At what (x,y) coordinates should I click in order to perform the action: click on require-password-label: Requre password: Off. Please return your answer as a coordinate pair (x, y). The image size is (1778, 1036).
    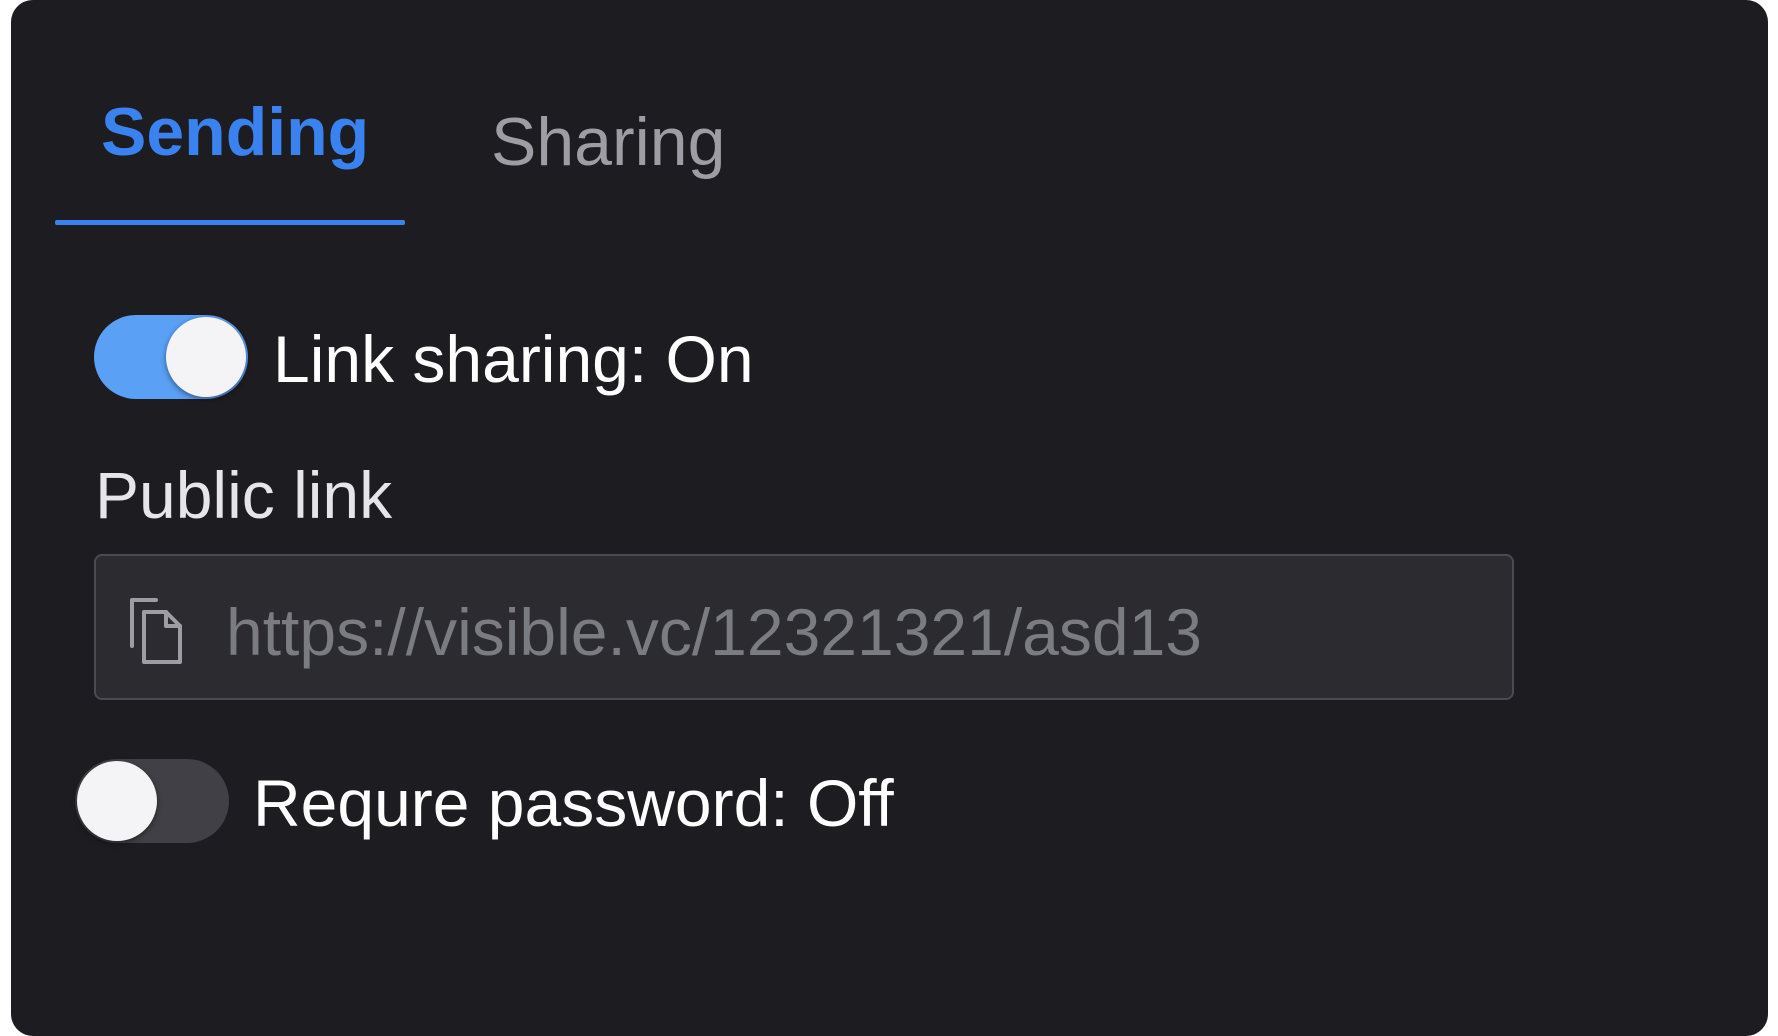
    Looking at the image, I should click on (573, 803).